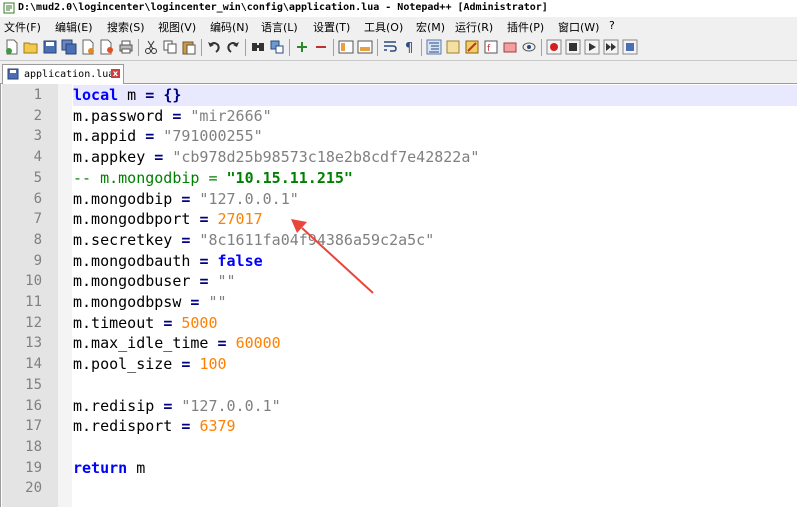  I want to click on annotation-arrow, so click(337, 260).